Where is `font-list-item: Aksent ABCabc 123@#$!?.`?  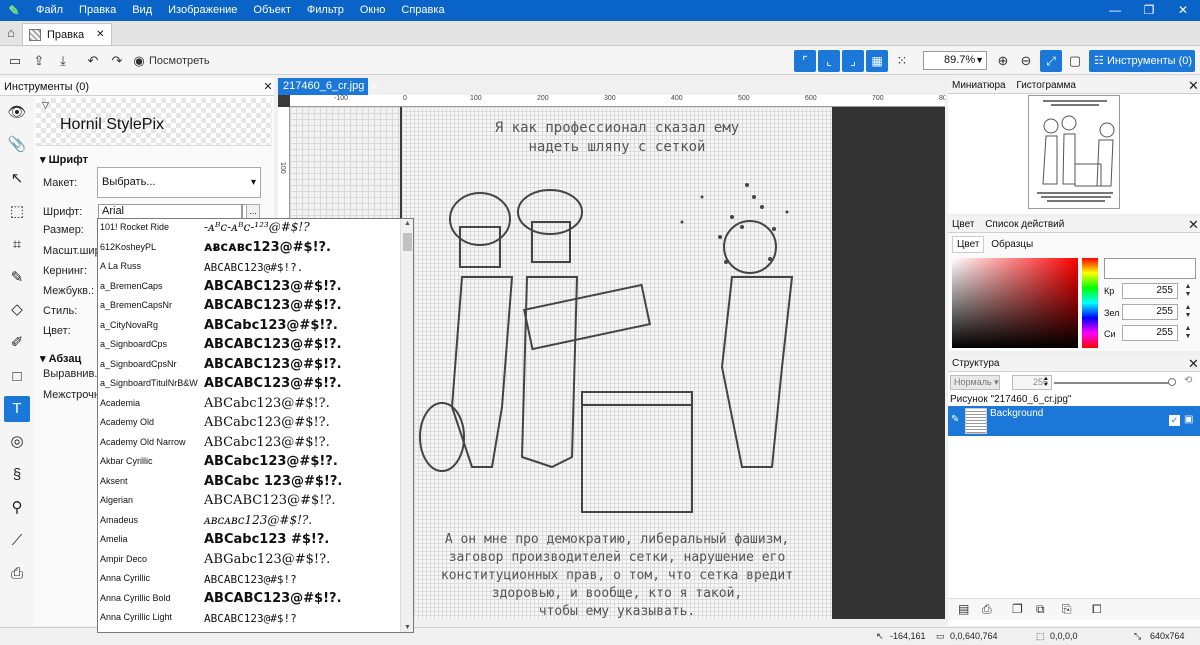 font-list-item: Aksent ABCabc 123@#$!?. is located at coordinates (249, 483).